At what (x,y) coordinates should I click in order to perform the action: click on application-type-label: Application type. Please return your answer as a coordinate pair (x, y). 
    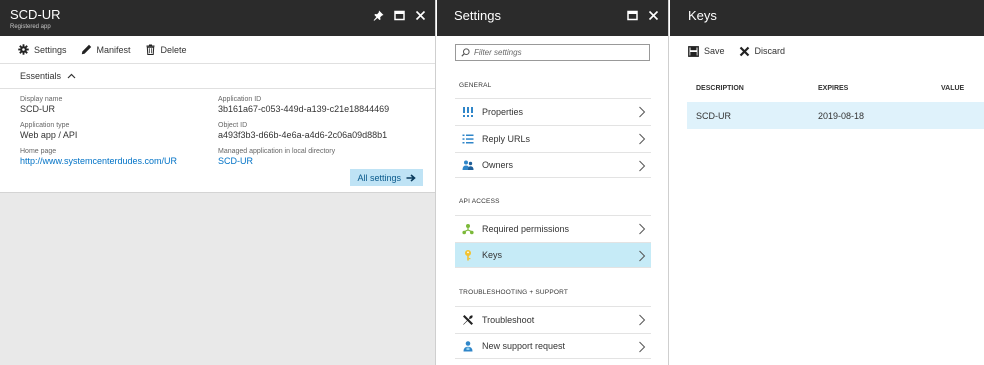
    Looking at the image, I should click on (45, 125).